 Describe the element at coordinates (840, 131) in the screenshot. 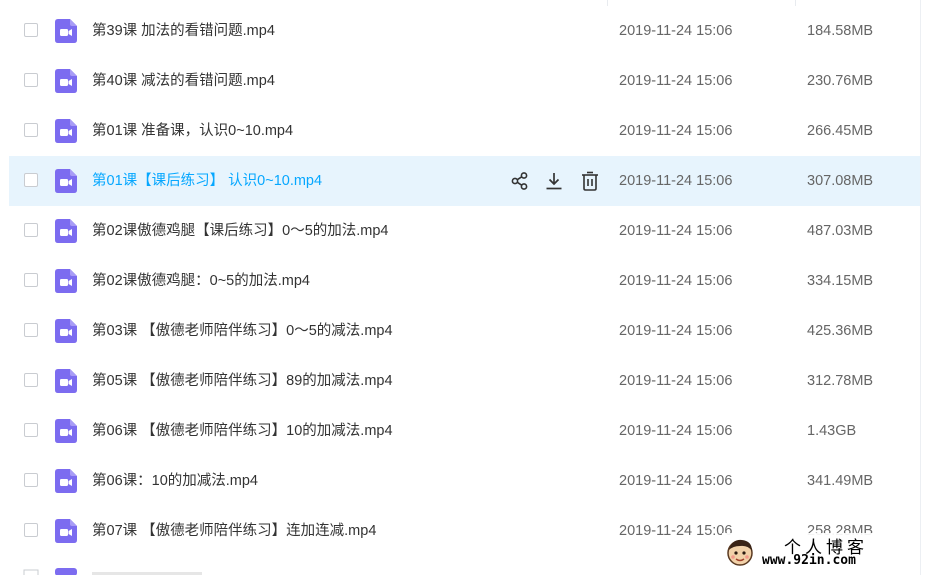

I see `file-size: 266.45MB` at that location.